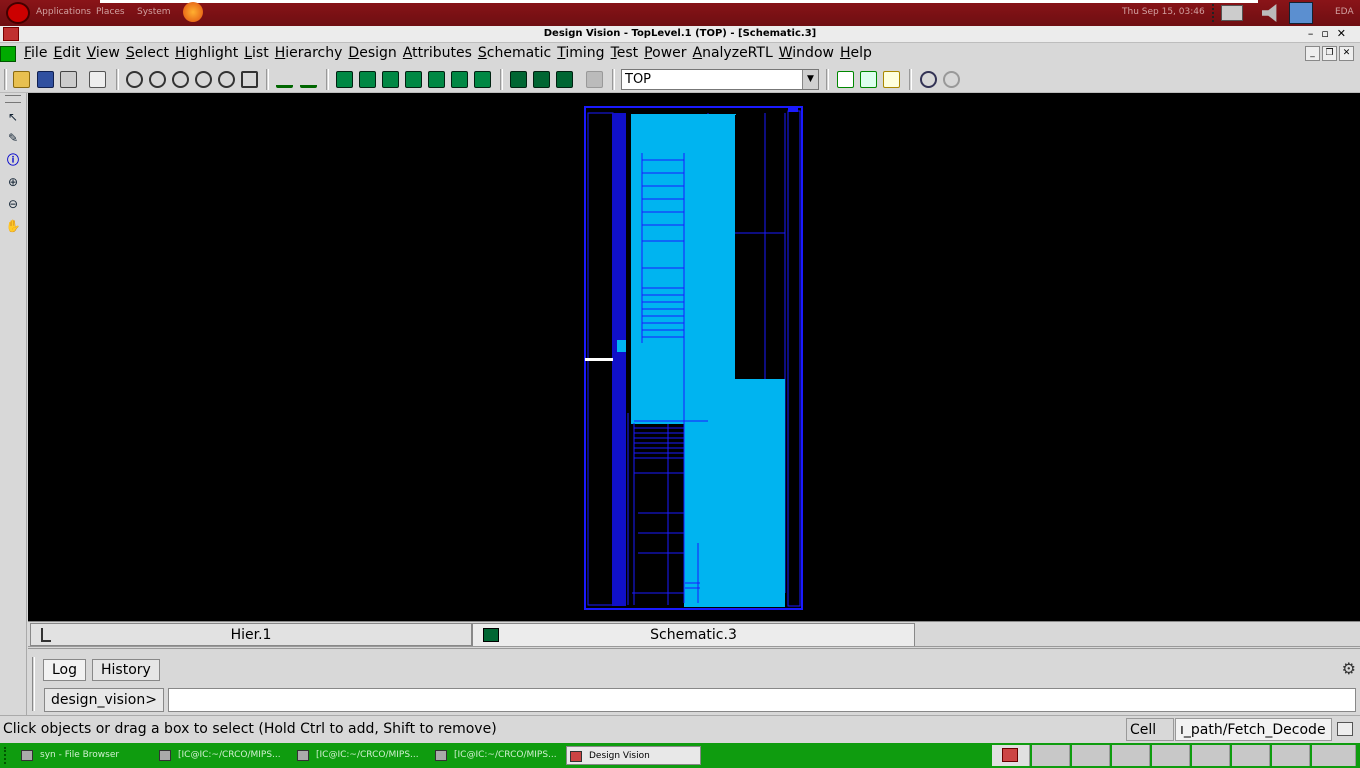 This screenshot has height=768, width=1360. Describe the element at coordinates (110, 12) in the screenshot. I see `places-menu: Places` at that location.